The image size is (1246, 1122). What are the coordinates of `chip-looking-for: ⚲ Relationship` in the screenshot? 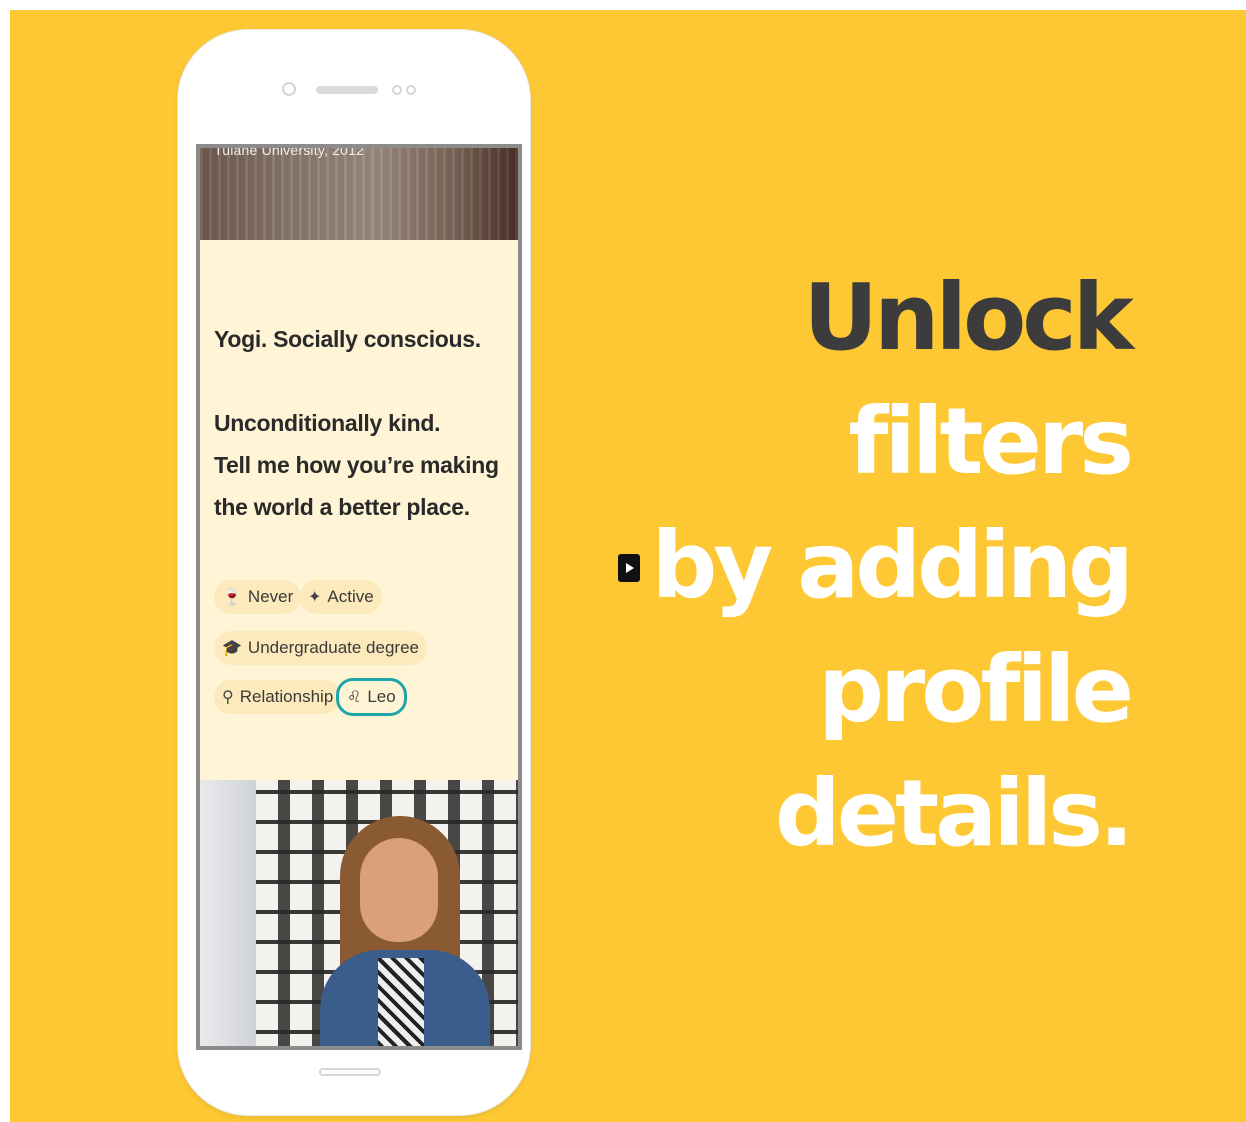 It's located at (278, 697).